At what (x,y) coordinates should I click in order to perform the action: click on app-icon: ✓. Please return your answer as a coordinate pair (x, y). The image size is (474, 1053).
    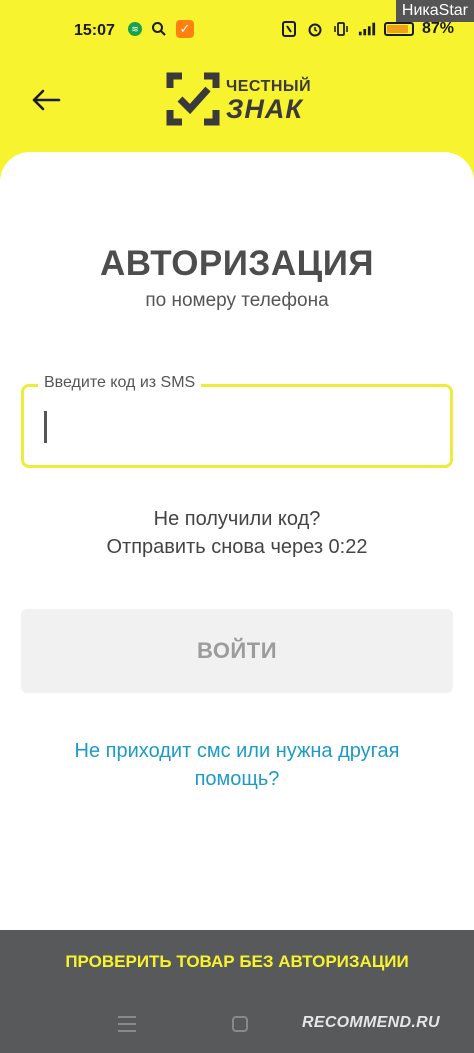
    Looking at the image, I should click on (185, 29).